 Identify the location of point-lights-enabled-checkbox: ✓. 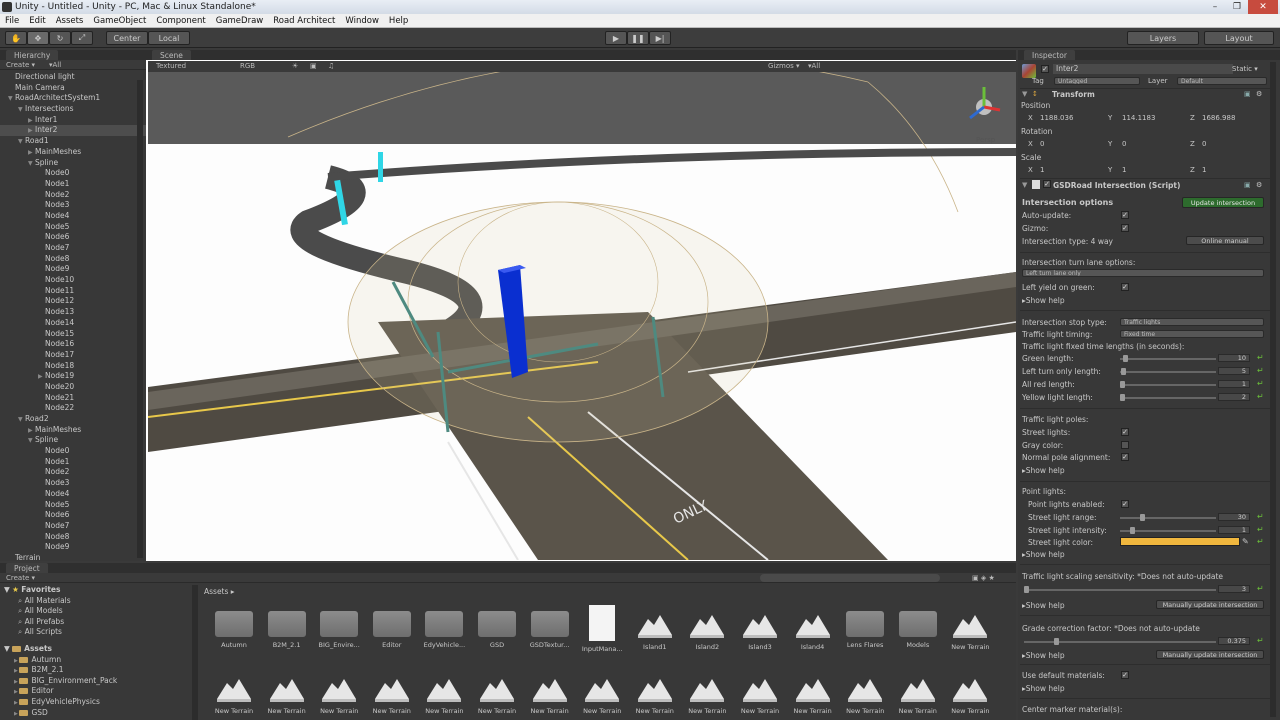
(1125, 504).